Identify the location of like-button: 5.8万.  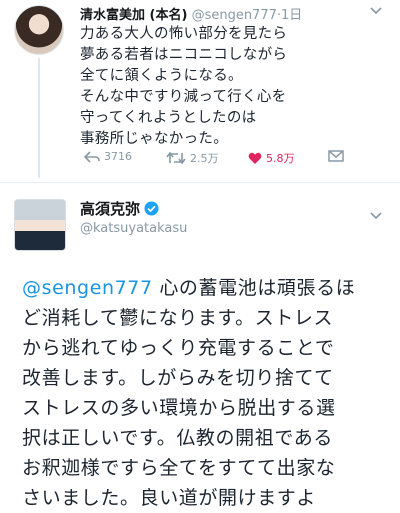
(271, 158).